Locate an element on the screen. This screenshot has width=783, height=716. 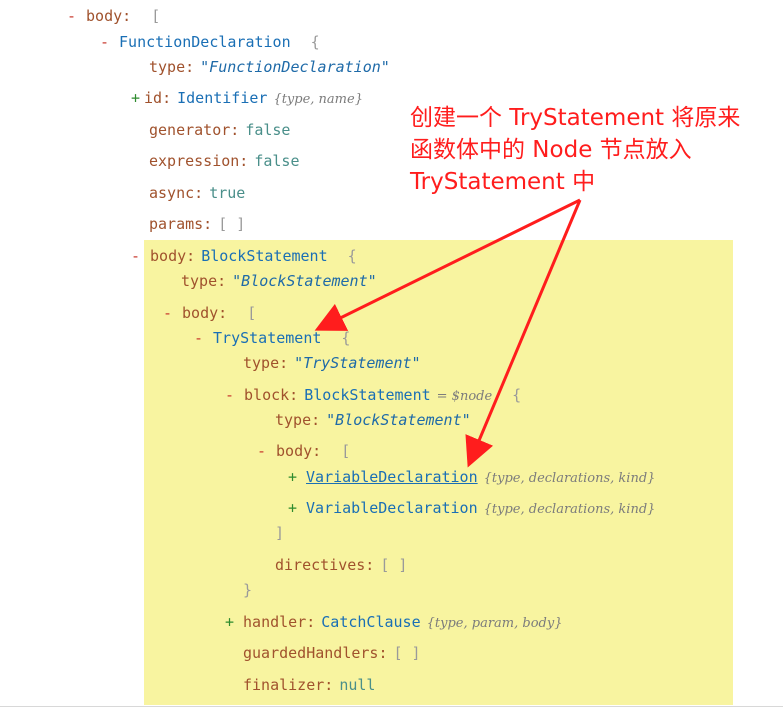
annotation-line-3: TryStatement 中 is located at coordinates (503, 182).